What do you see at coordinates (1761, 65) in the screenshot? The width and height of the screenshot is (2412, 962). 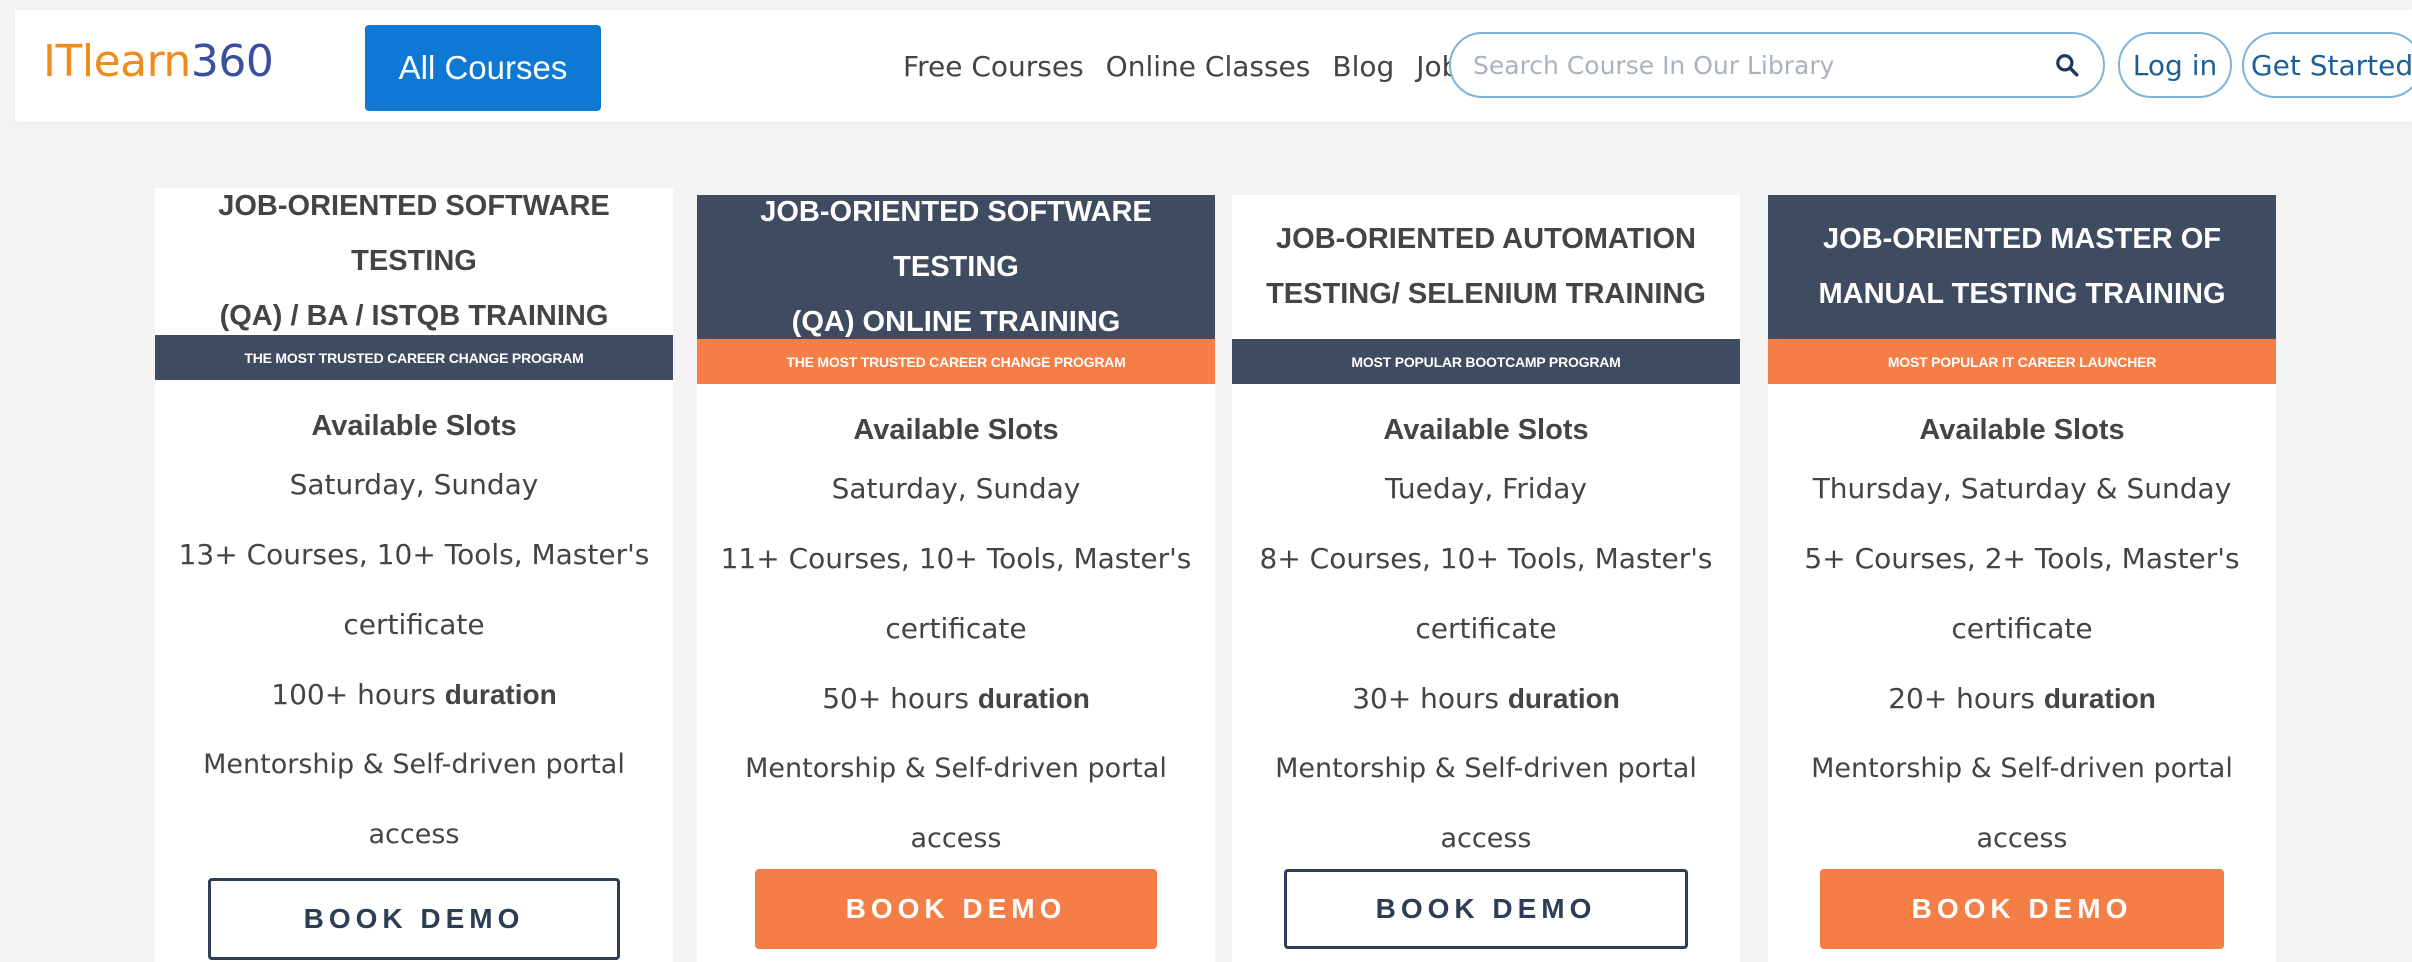 I see `search-input` at bounding box center [1761, 65].